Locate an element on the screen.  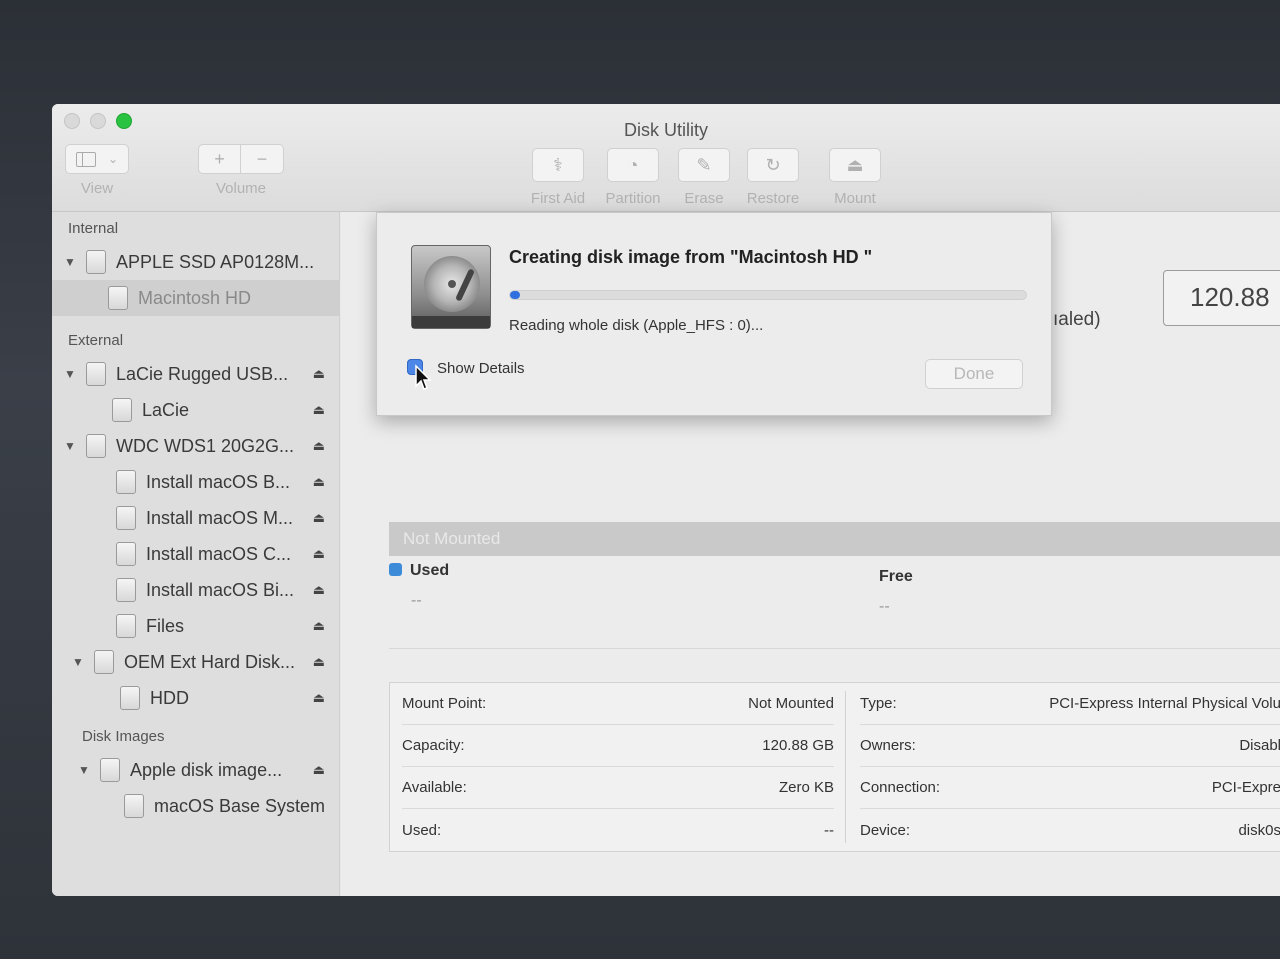
volume-control: + − Volume is located at coordinates (241, 170).